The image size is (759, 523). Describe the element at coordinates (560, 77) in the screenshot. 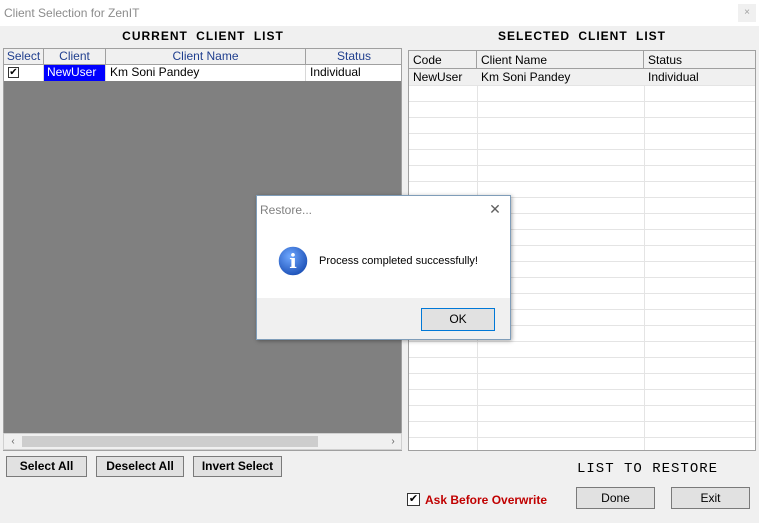

I see `selected-row-name-cell: Km Soni Pandey` at that location.